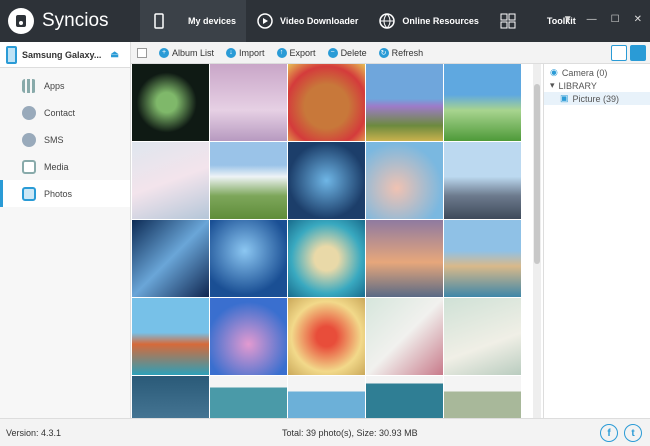  I want to click on import-button: ↓ Import, so click(245, 52).